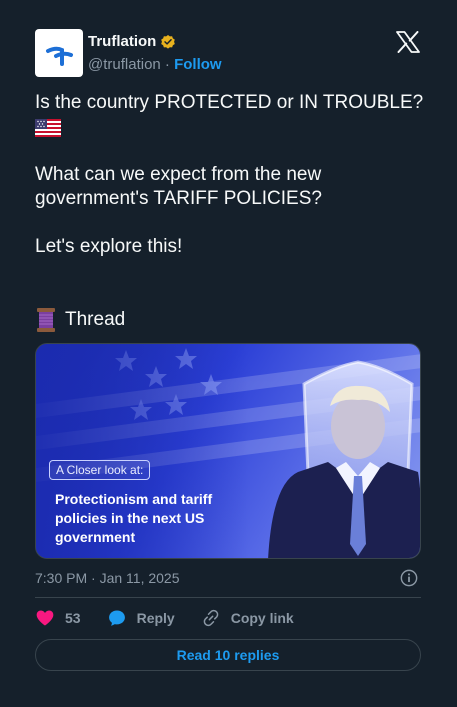 Image resolution: width=457 pixels, height=707 pixels. I want to click on spool-of-thread-icon, so click(46, 320).